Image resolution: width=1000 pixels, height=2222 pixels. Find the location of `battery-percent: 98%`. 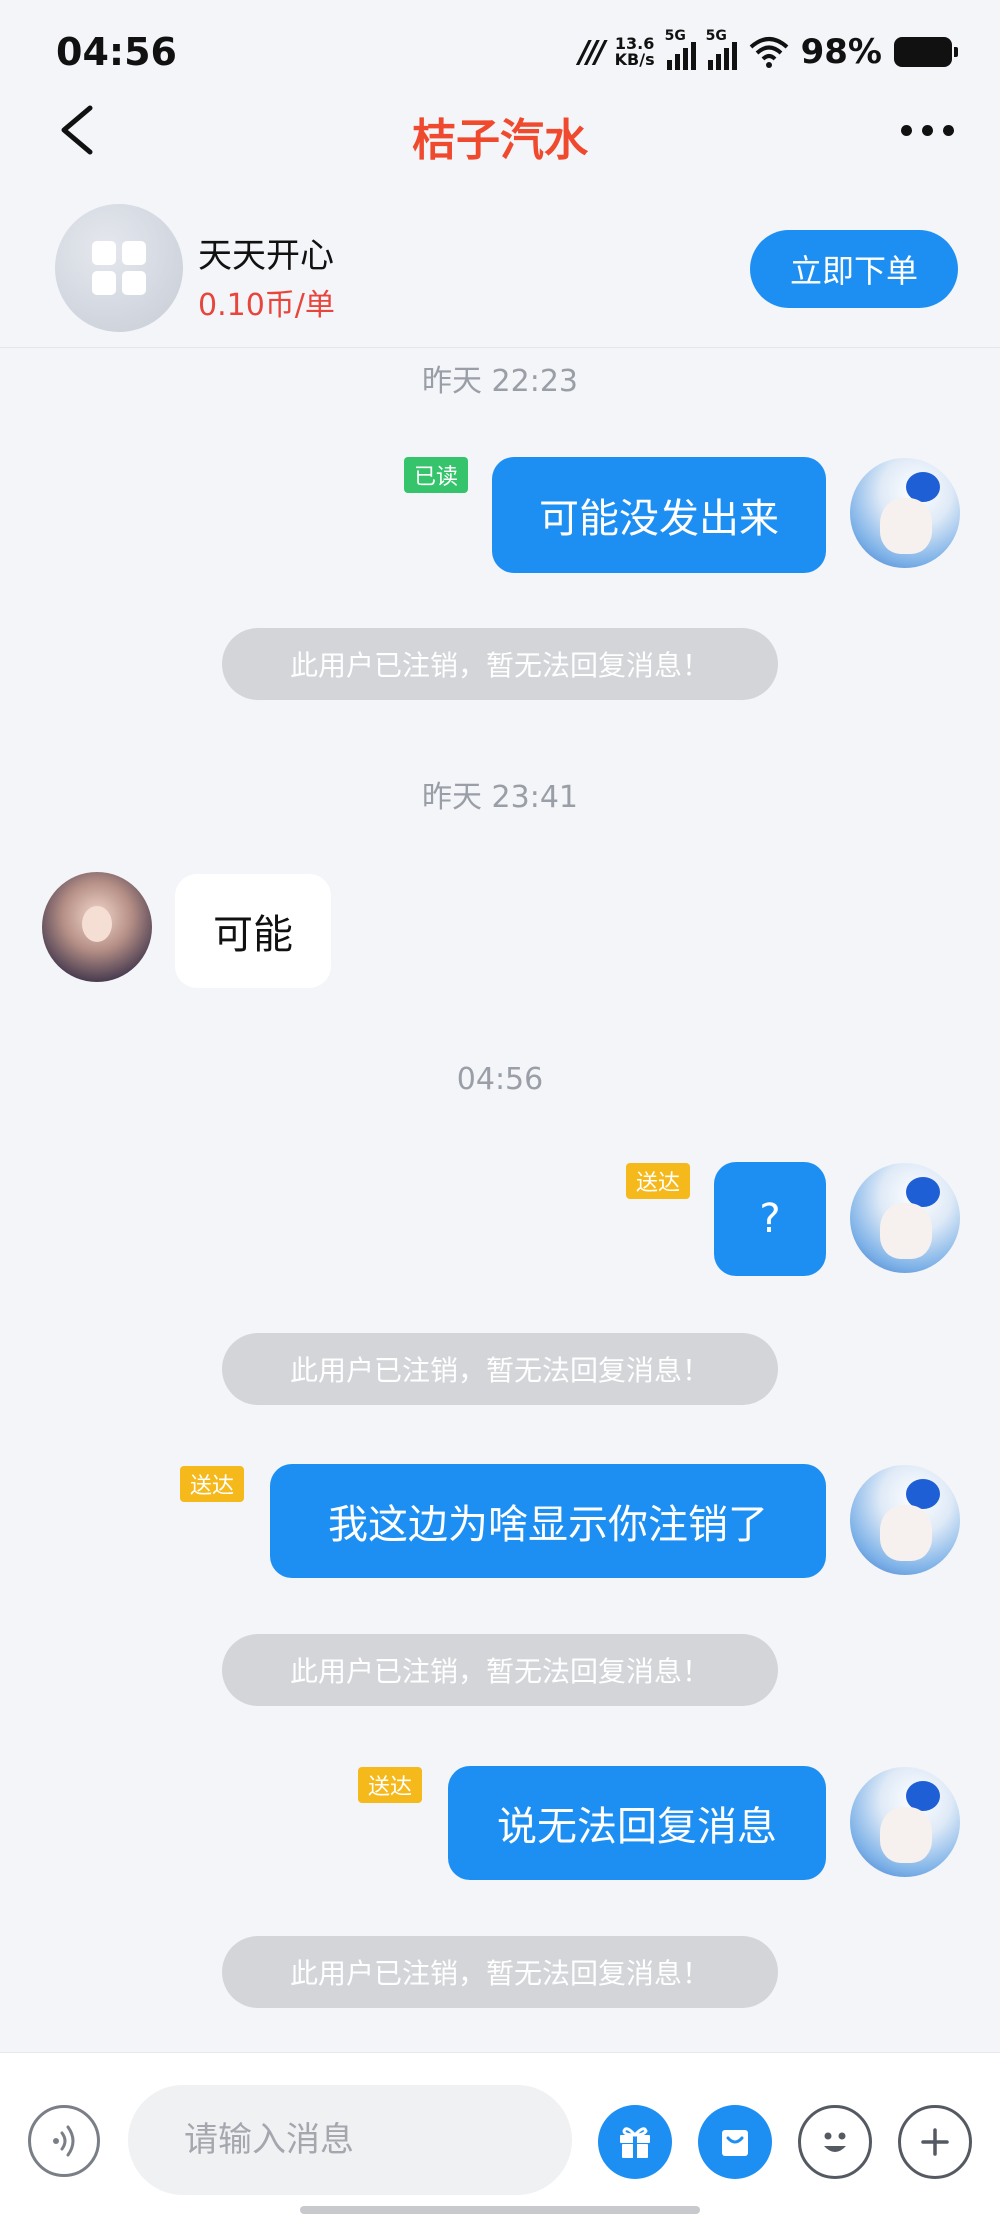

battery-percent: 98% is located at coordinates (841, 52).